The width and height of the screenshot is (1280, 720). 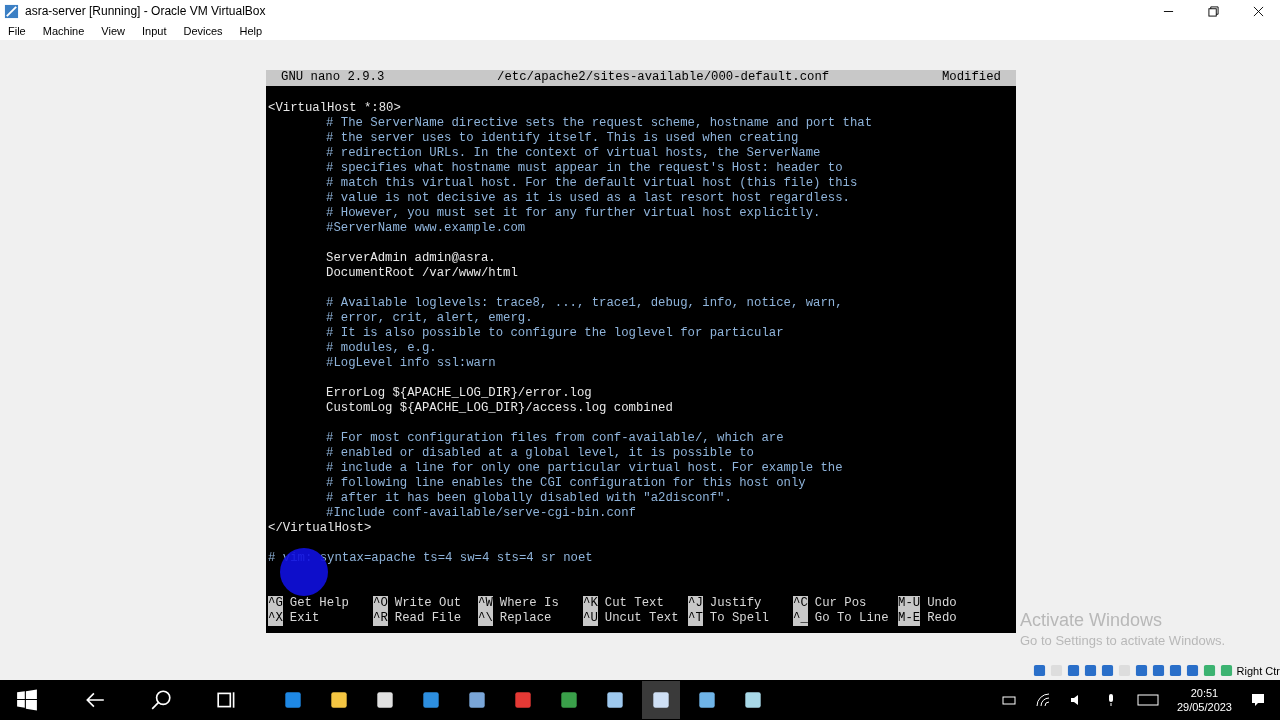 What do you see at coordinates (909, 603) in the screenshot?
I see `shortcut-key: M-U` at bounding box center [909, 603].